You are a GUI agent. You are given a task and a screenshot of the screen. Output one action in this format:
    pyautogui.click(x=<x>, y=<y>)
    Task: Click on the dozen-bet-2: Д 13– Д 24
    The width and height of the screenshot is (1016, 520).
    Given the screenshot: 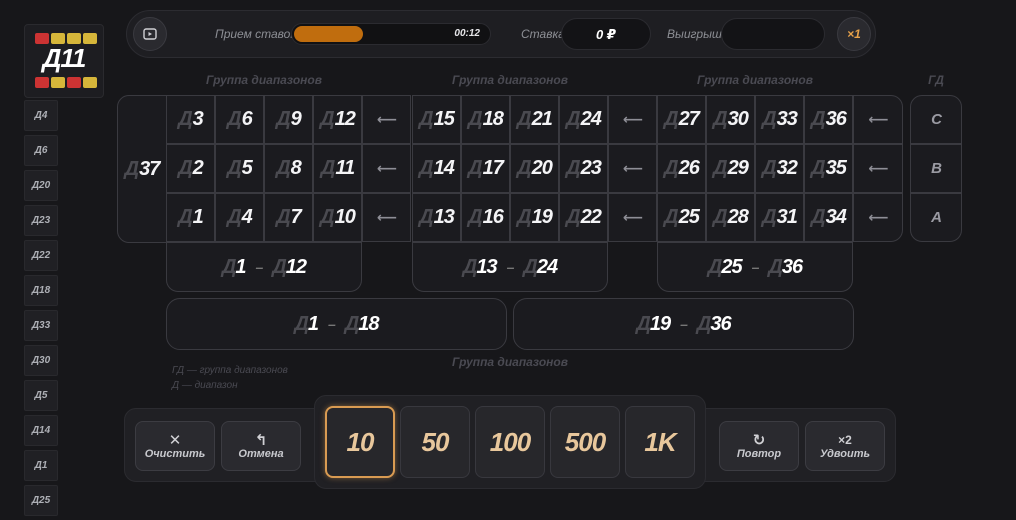 What is the action you would take?
    pyautogui.click(x=510, y=267)
    